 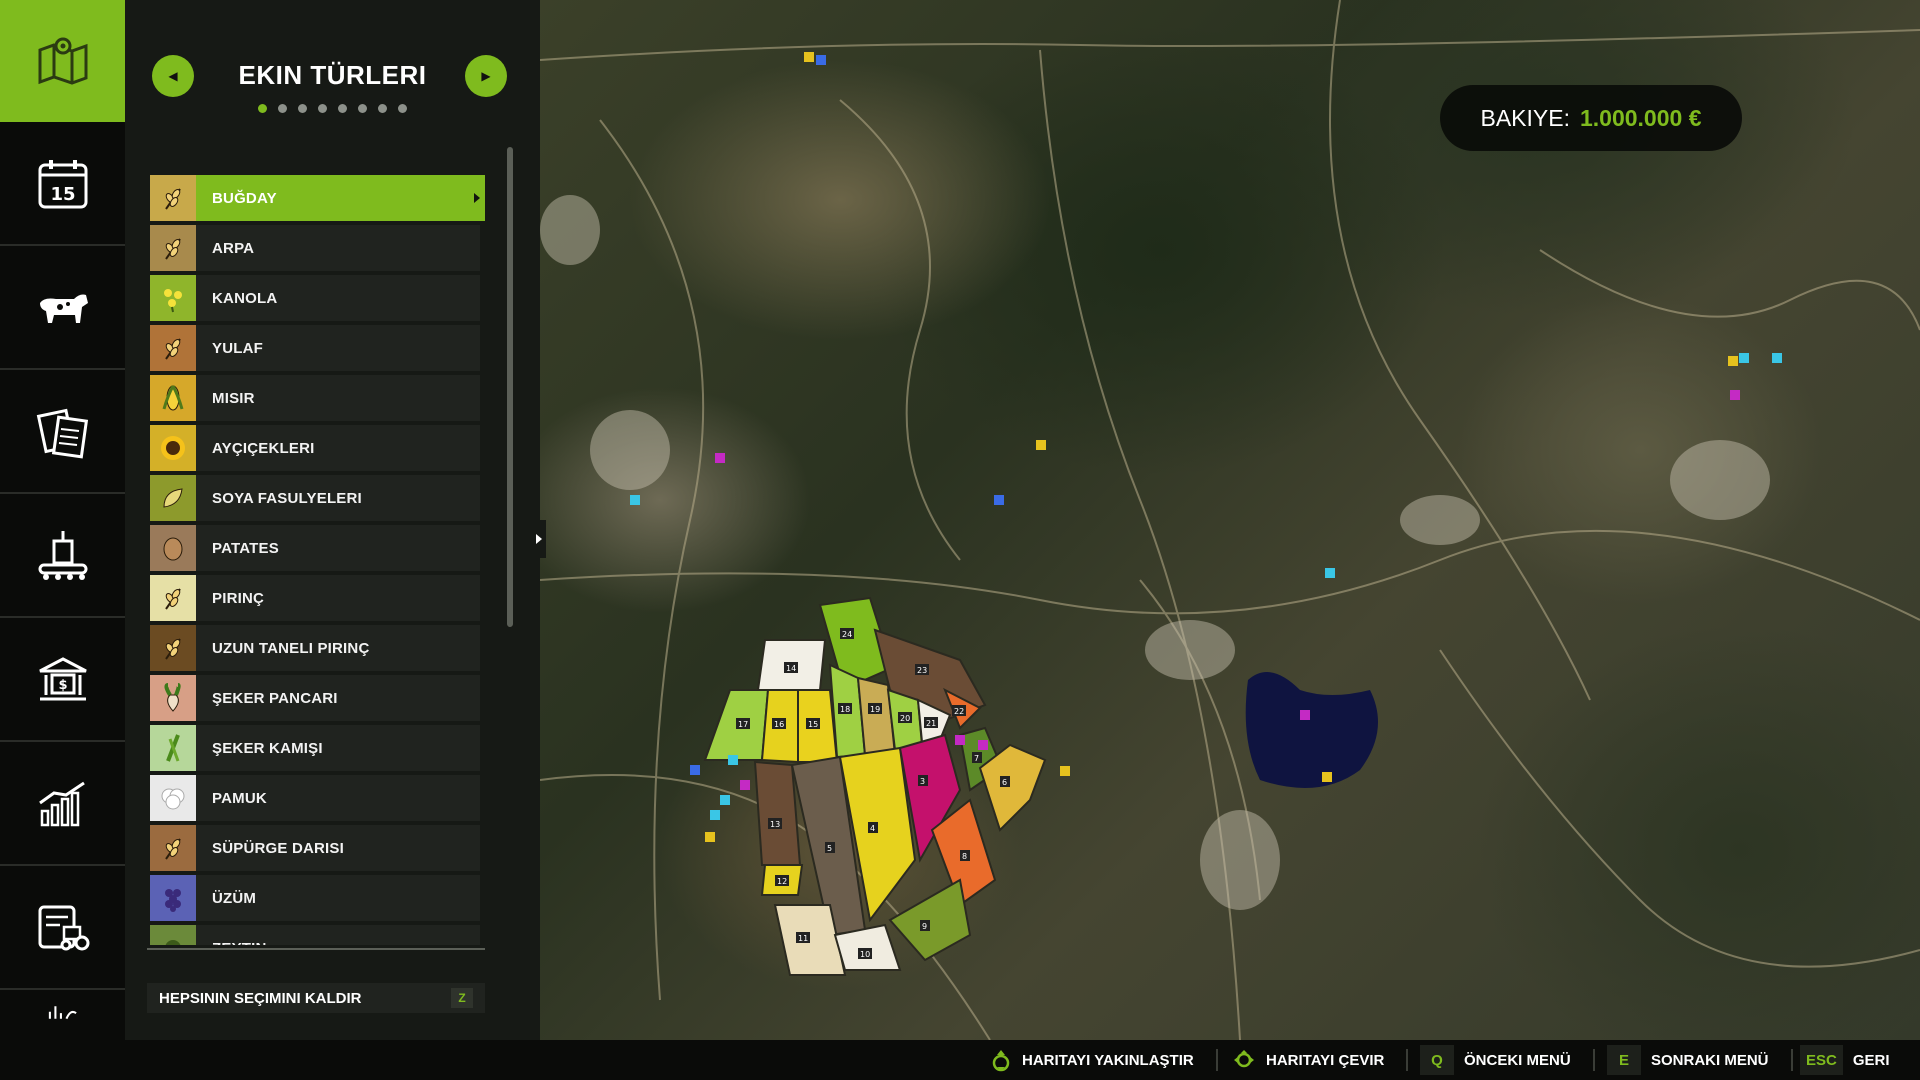 I want to click on wheat-icon, so click(x=173, y=198).